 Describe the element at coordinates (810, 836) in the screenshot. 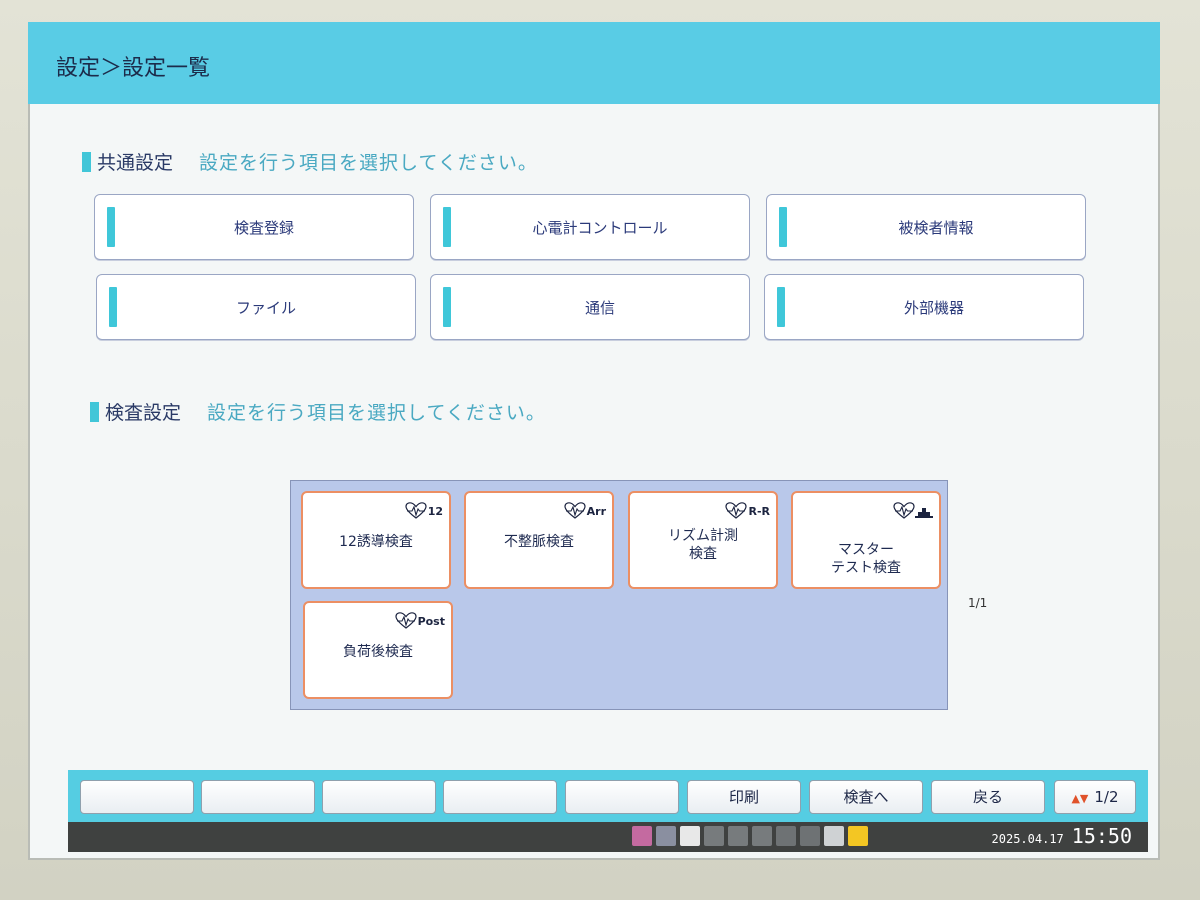

I see `cf-card-icon` at that location.